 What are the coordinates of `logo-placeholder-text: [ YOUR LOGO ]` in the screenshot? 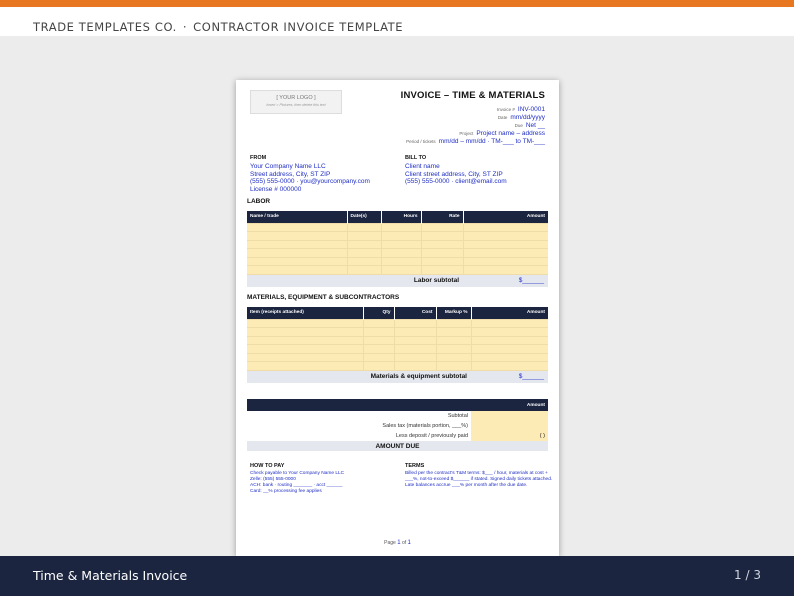 It's located at (296, 98).